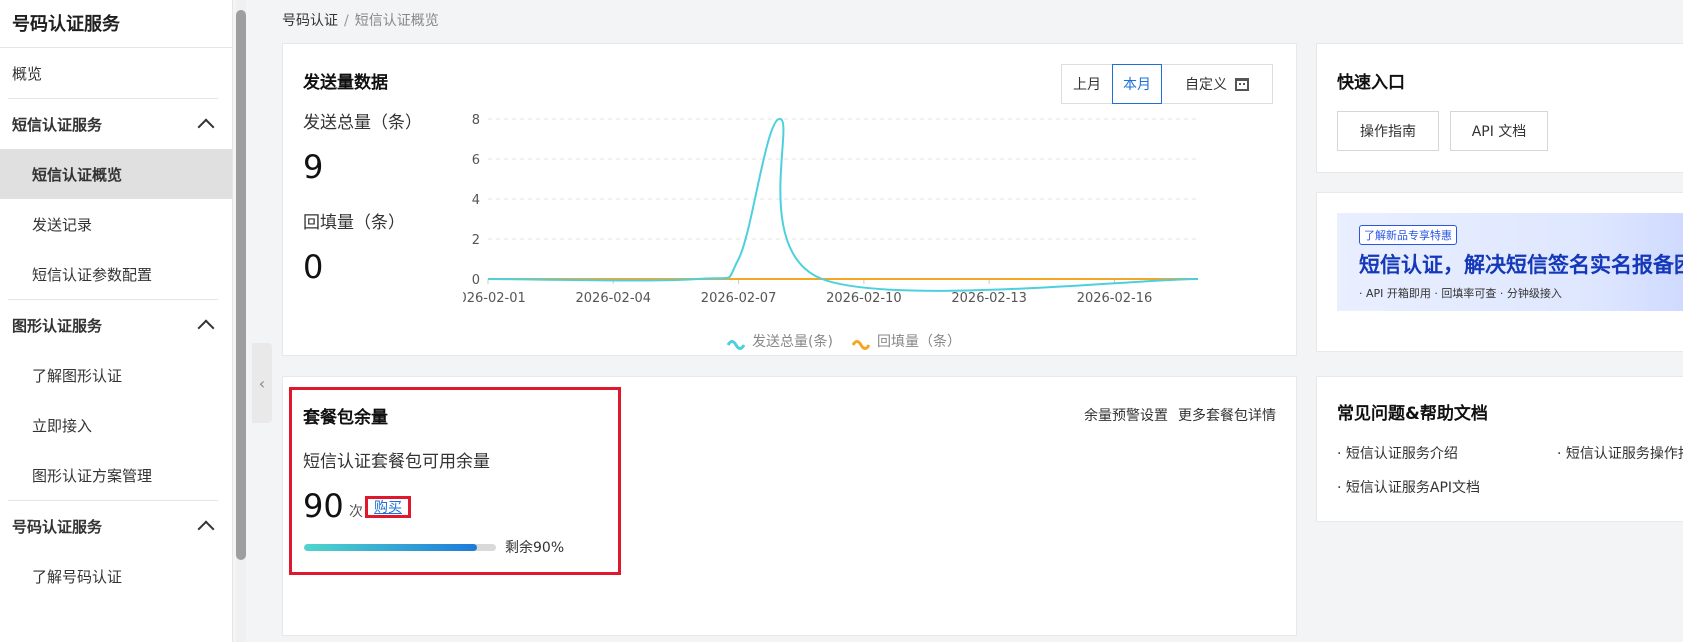 This screenshot has height=642, width=1683. What do you see at coordinates (310, 21) in the screenshot?
I see `breadcrumb-root: 号码认证` at bounding box center [310, 21].